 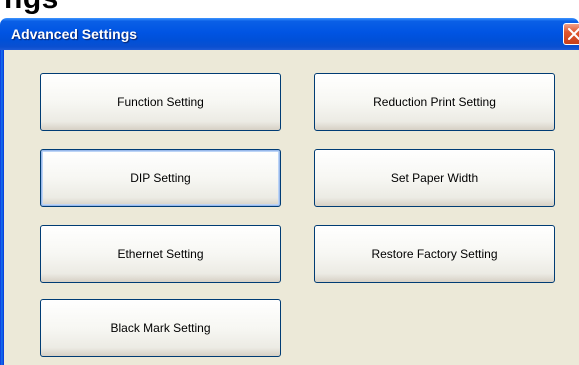 I want to click on window-title: Advanced Settings, so click(x=74, y=34).